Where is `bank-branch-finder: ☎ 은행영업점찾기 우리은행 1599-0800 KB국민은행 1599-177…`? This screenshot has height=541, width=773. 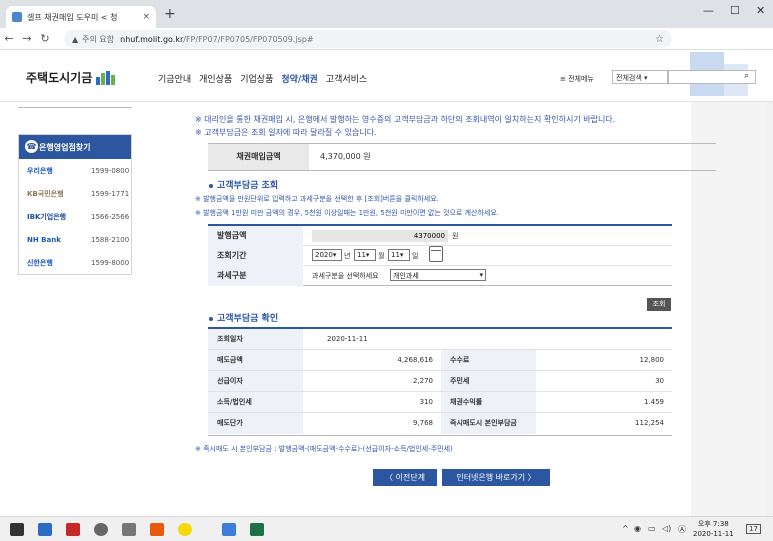 bank-branch-finder: ☎ 은행영업점찾기 우리은행 1599-0800 KB국민은행 1599-177… is located at coordinates (75, 204).